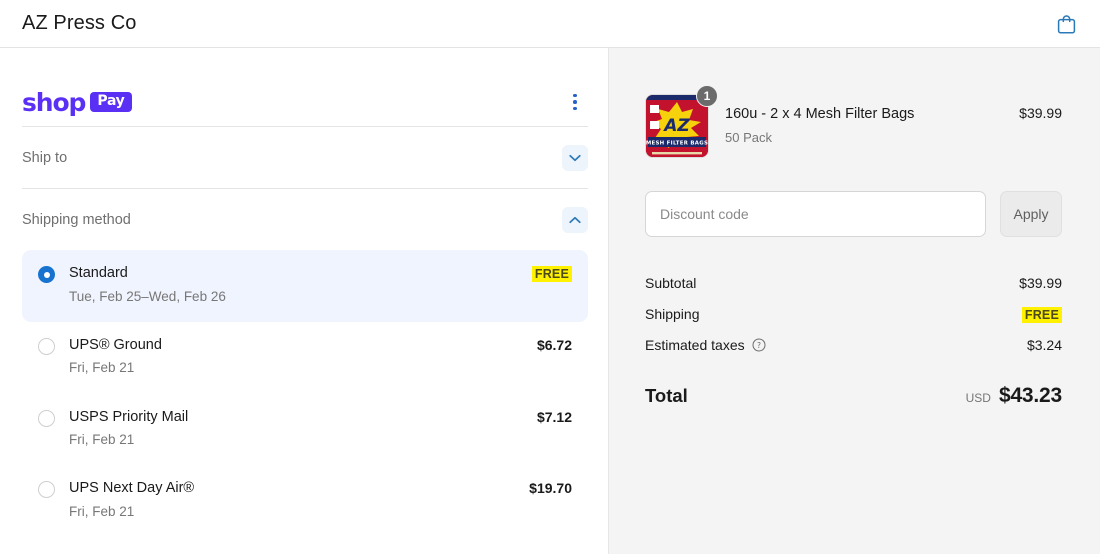 Image resolution: width=1100 pixels, height=554 pixels. What do you see at coordinates (820, 114) in the screenshot?
I see `product-title: 160u - 2 x 4 Mesh Filter Bags` at bounding box center [820, 114].